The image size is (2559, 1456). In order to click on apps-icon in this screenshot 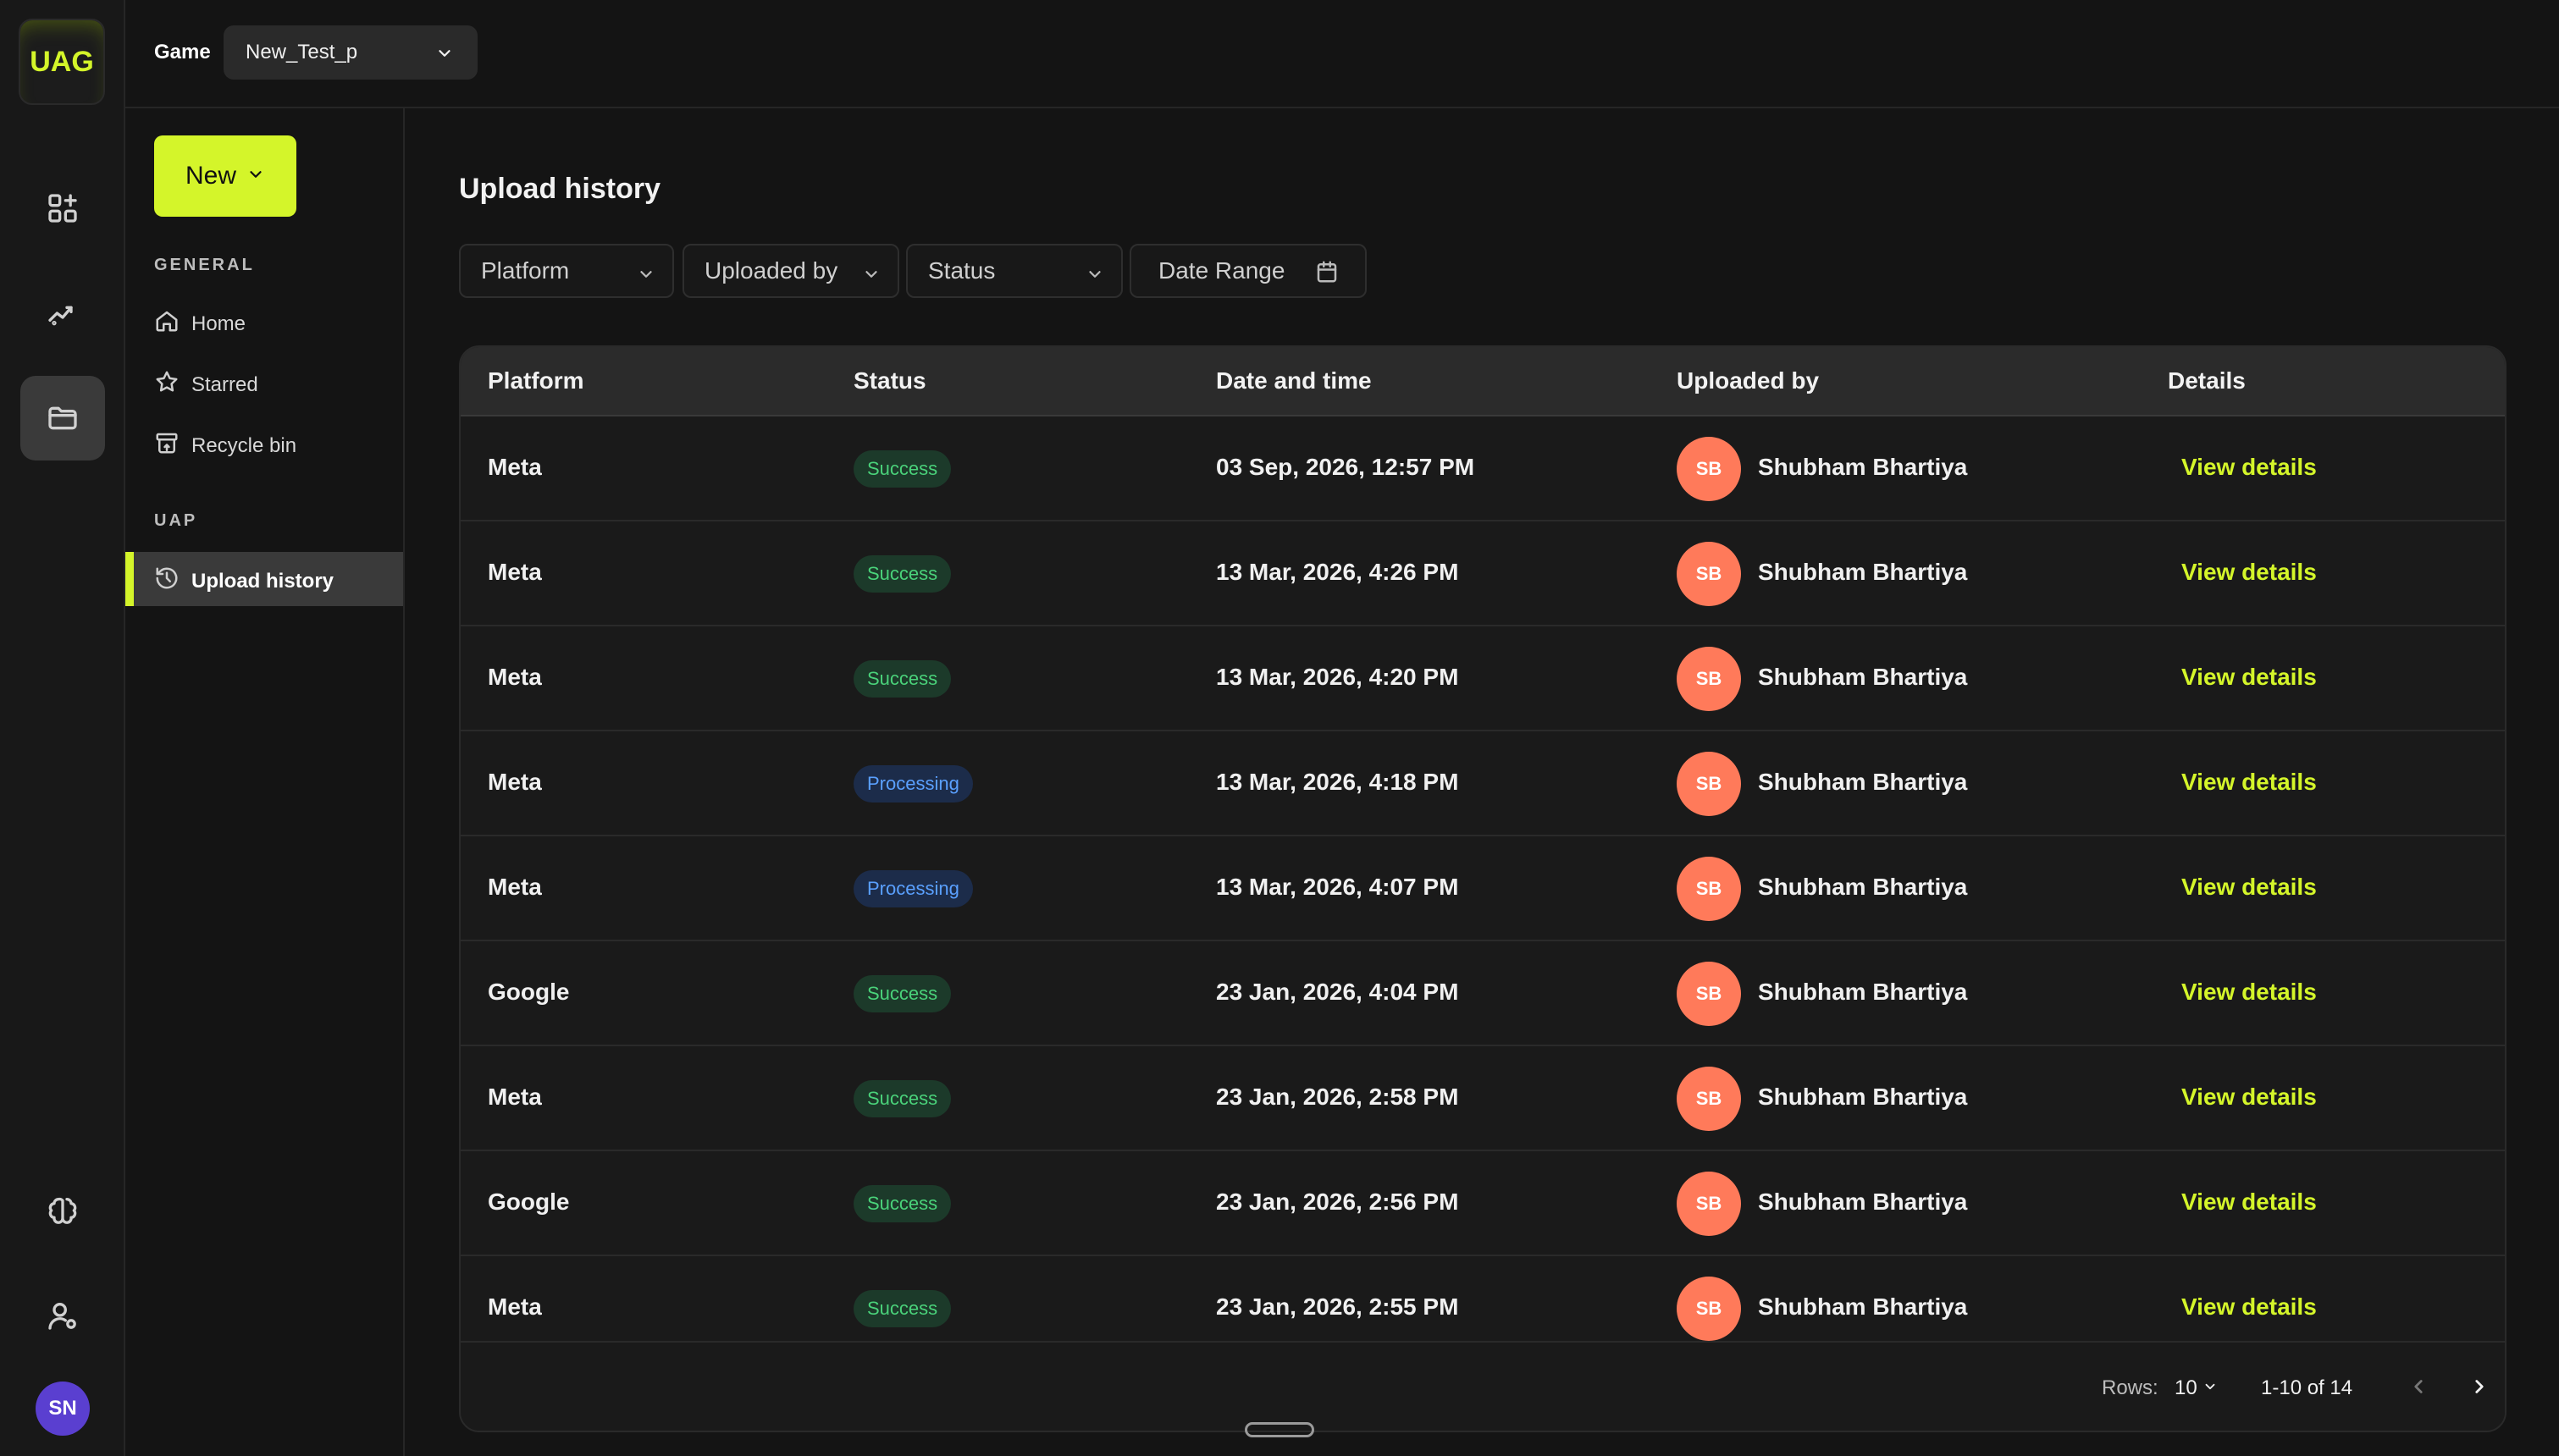, I will do `click(63, 208)`.